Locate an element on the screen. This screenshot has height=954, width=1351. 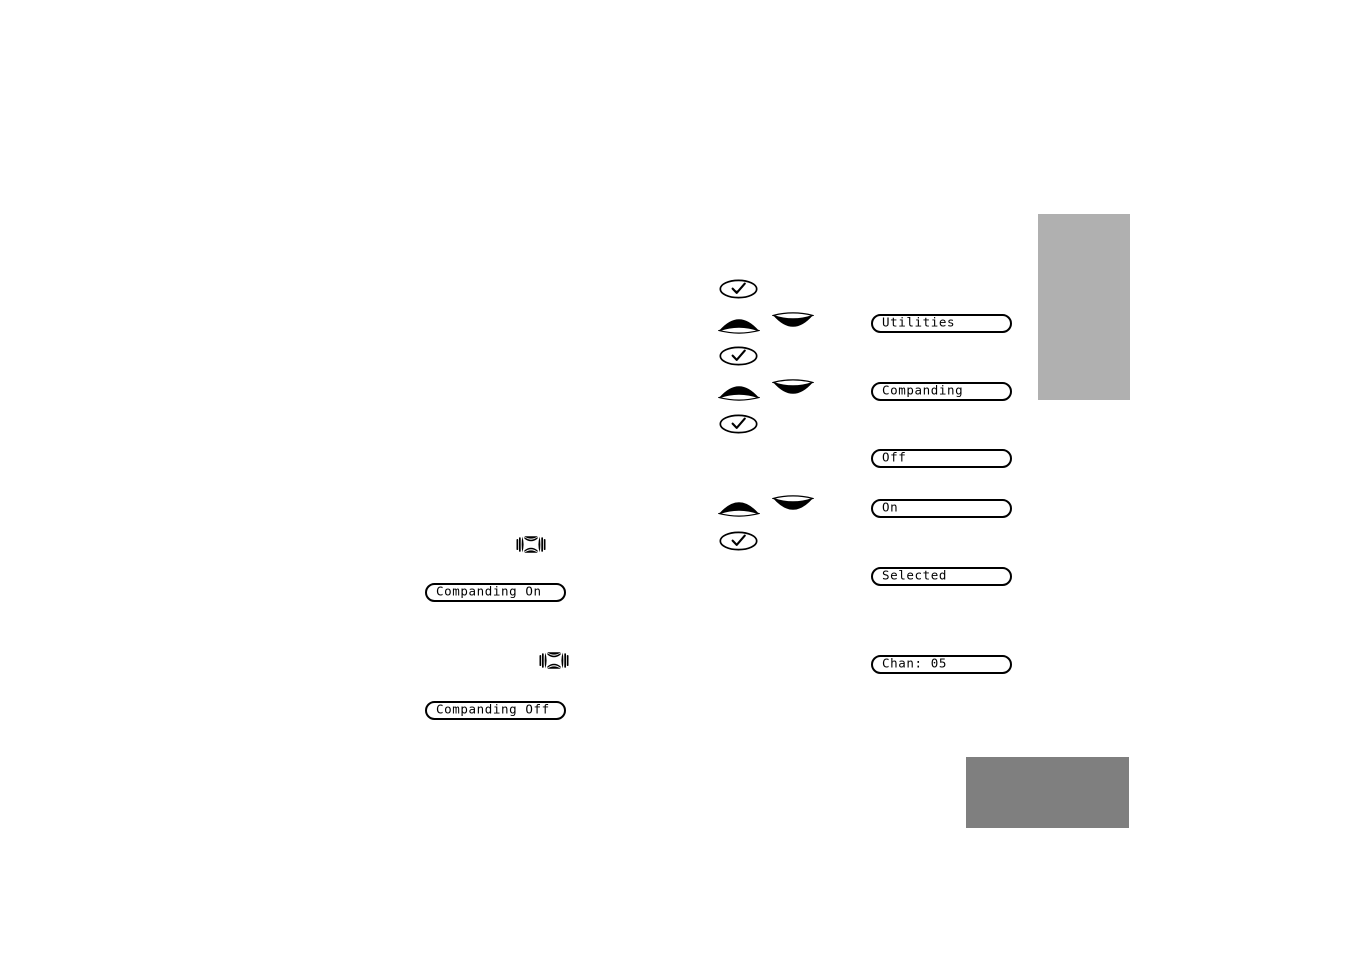
lcd-text: Companding is located at coordinates (923, 390).